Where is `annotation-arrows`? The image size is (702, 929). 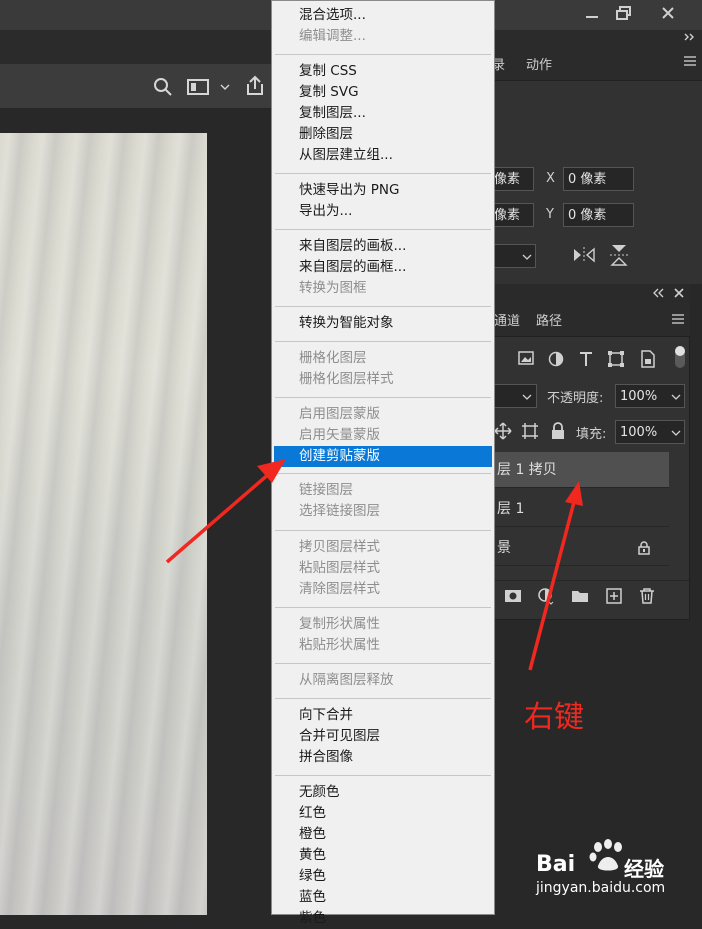
annotation-arrows is located at coordinates (374, 565).